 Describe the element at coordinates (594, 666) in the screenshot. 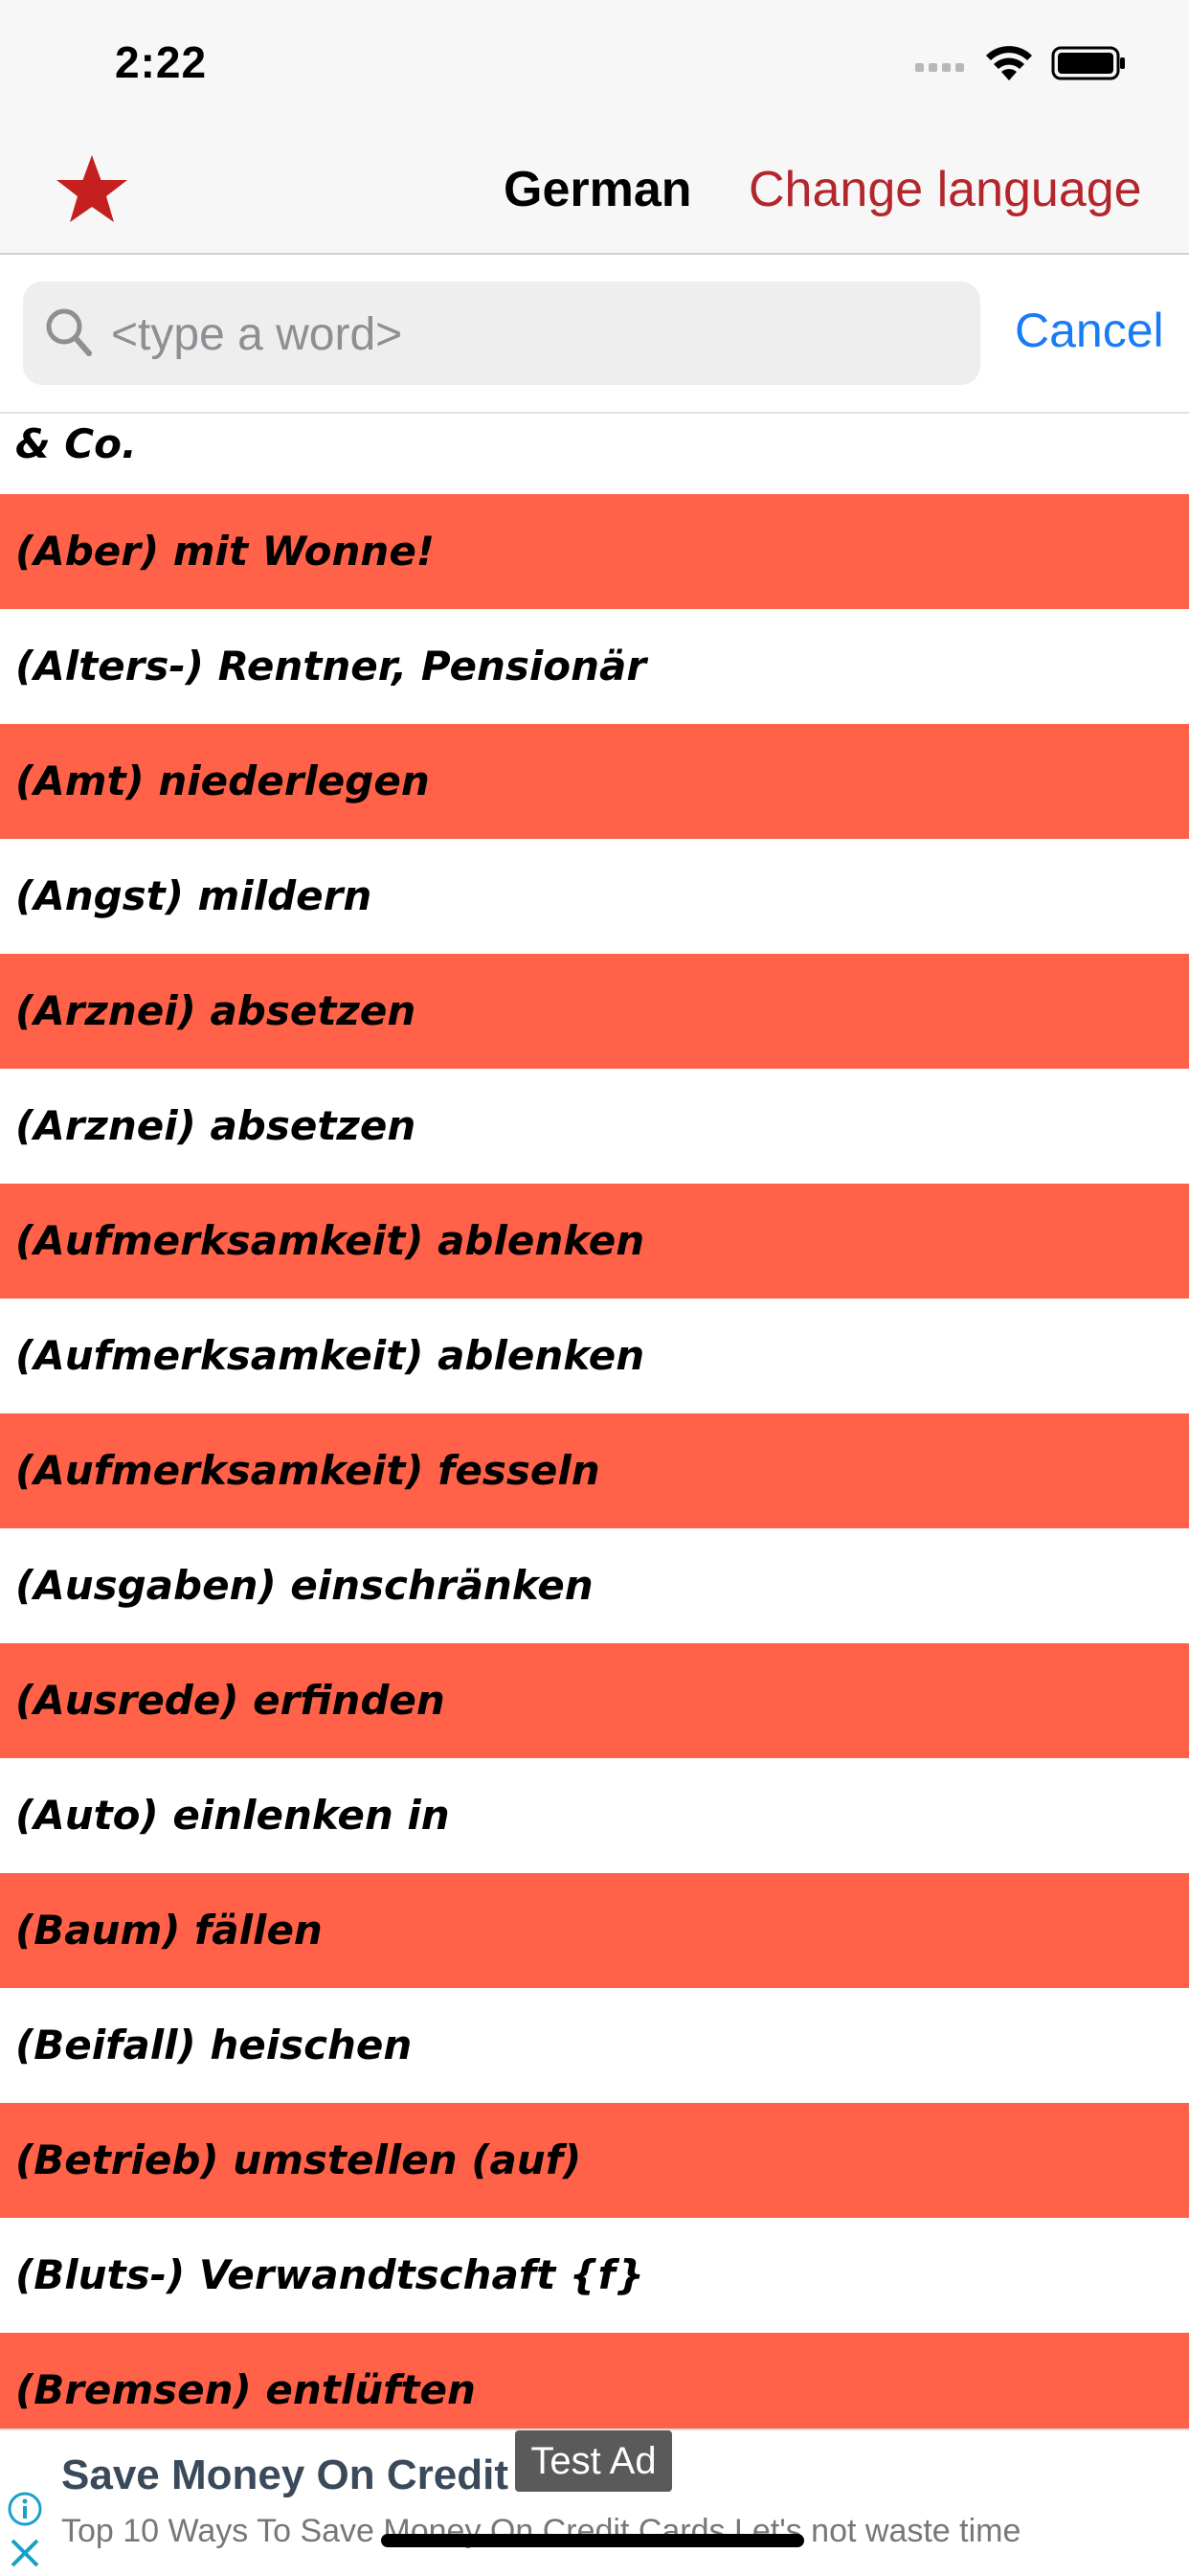

I see `list-item: (Alters-) Rentner, Pensionär` at that location.